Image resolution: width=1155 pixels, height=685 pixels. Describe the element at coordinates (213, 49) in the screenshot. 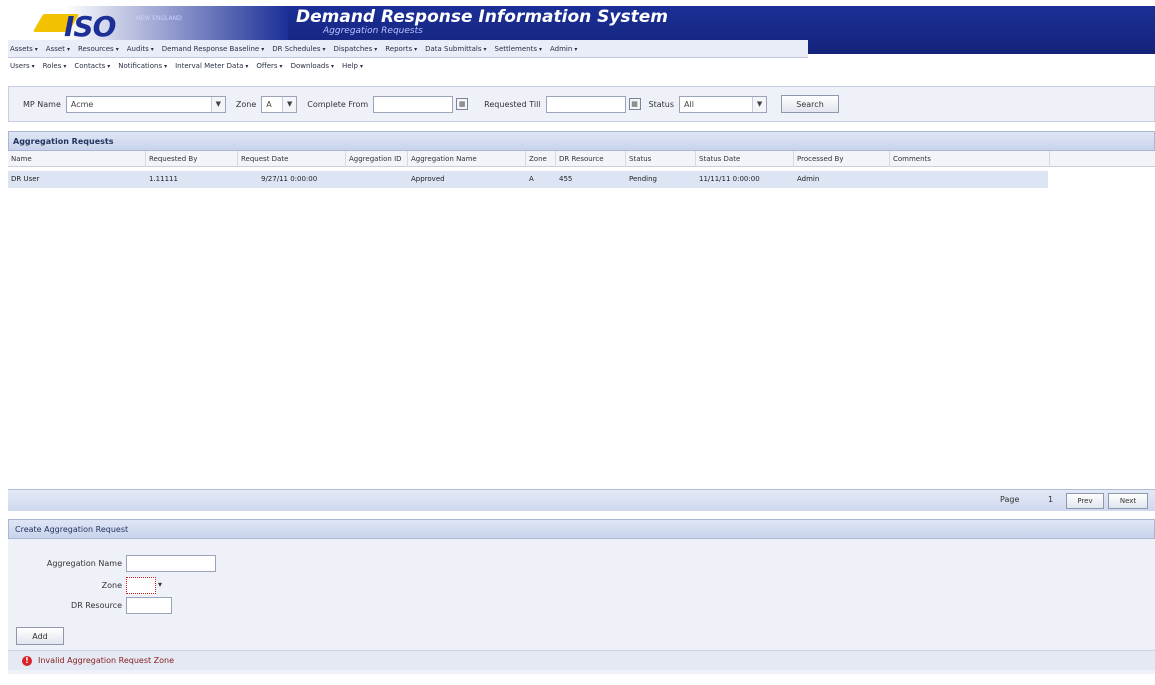

I see `menu-item-baseline: Demand Response Baseline ▾` at that location.